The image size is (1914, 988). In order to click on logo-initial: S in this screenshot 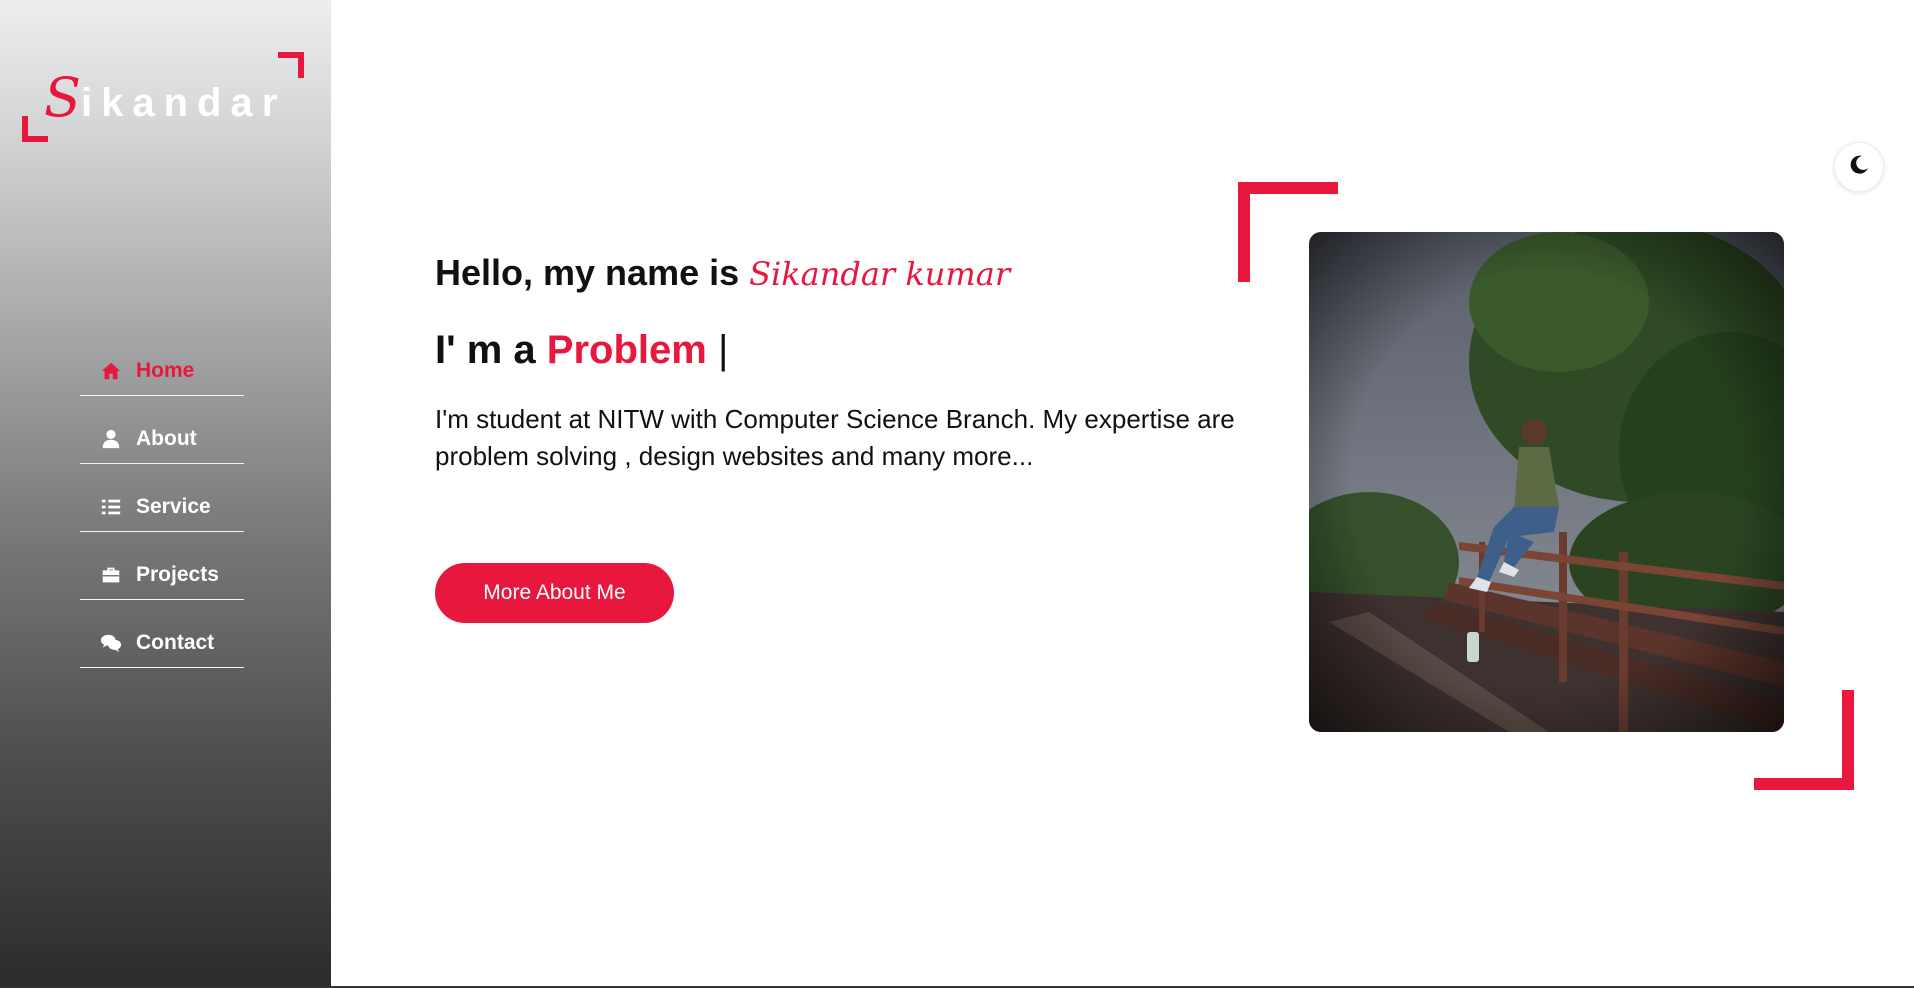, I will do `click(62, 97)`.